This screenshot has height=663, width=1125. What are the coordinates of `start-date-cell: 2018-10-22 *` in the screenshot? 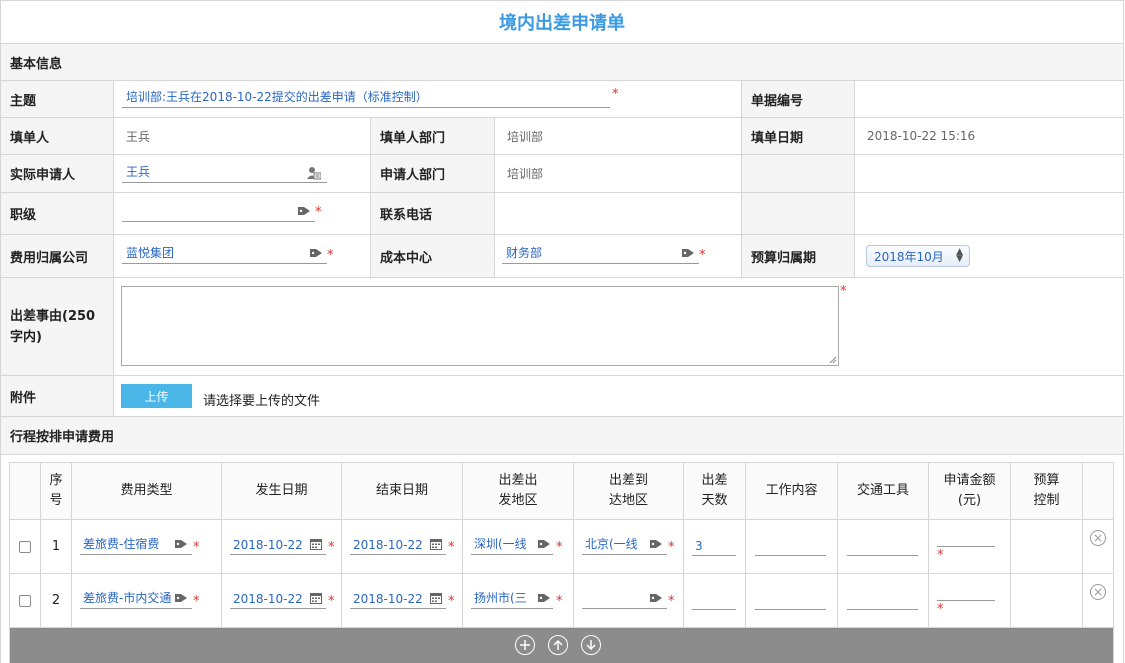 It's located at (282, 547).